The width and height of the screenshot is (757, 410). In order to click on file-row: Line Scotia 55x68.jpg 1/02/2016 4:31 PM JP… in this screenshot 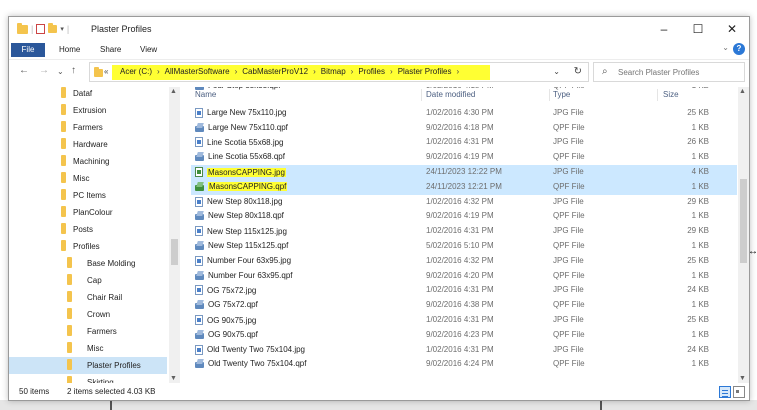, I will do `click(464, 142)`.